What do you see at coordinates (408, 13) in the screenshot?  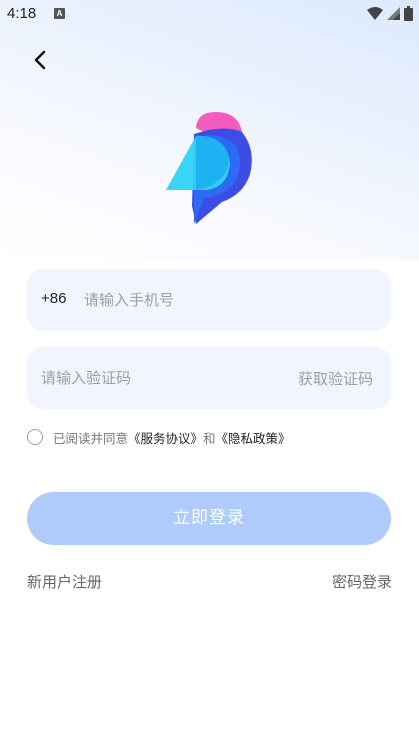 I see `battery-icon` at bounding box center [408, 13].